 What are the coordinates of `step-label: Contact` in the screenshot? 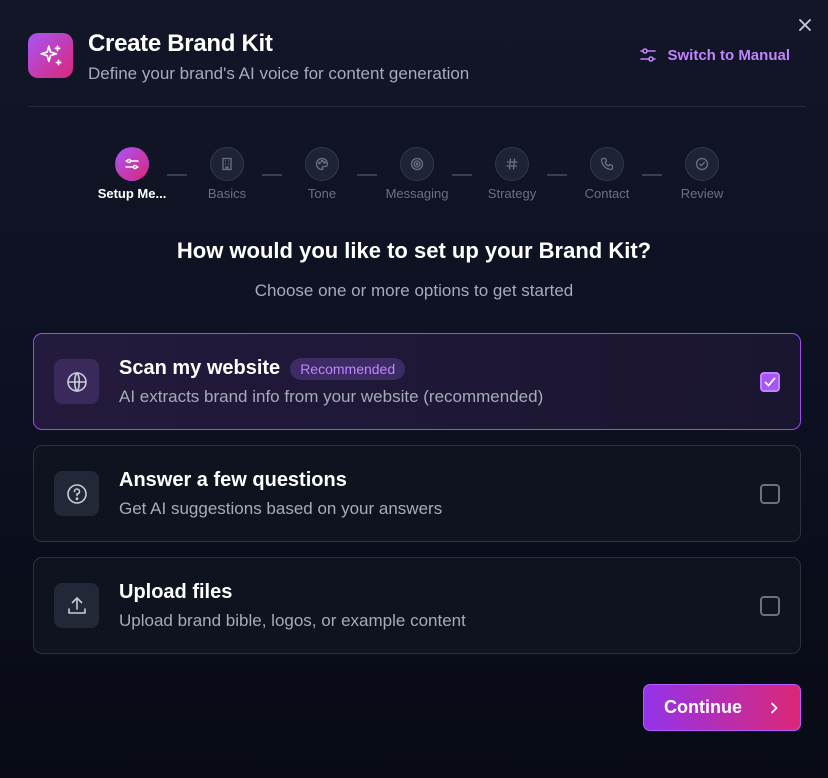 It's located at (607, 193).